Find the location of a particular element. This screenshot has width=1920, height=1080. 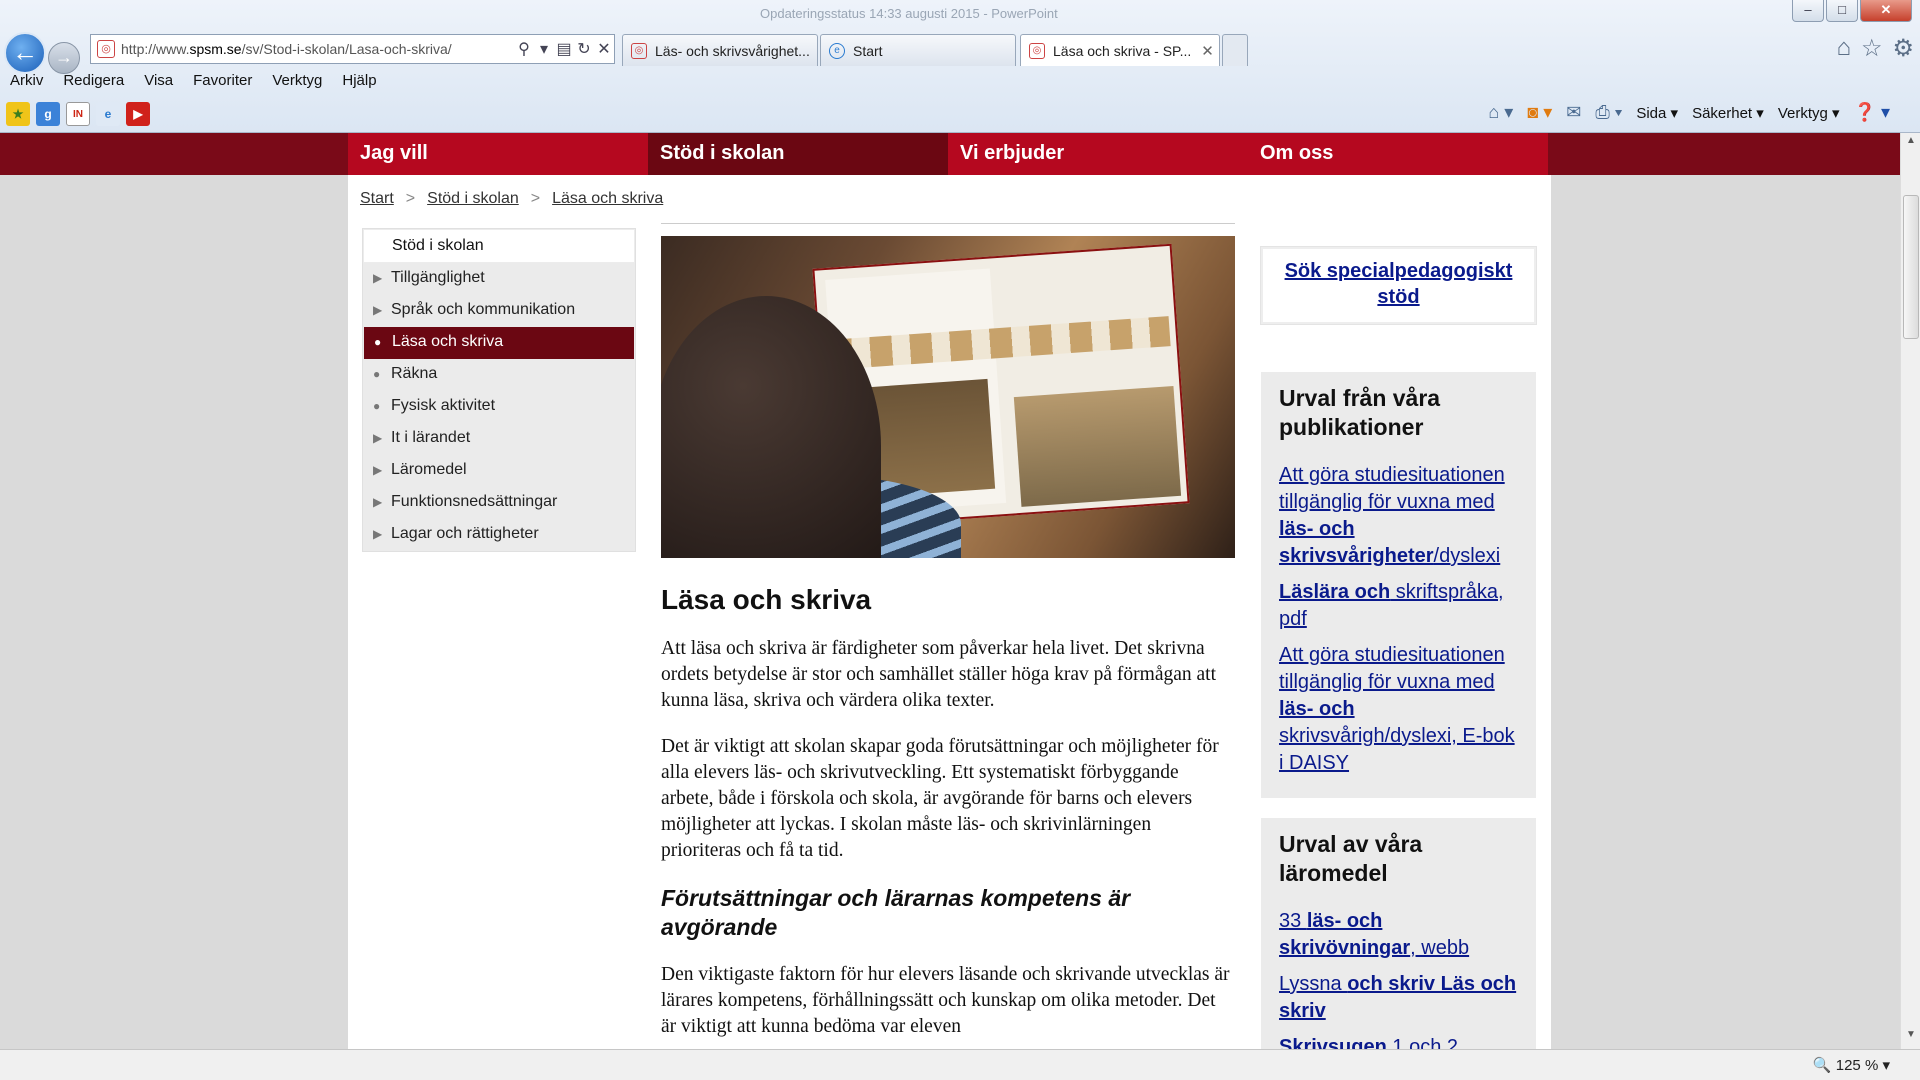

read-mail-icon: ✉ is located at coordinates (1573, 112).